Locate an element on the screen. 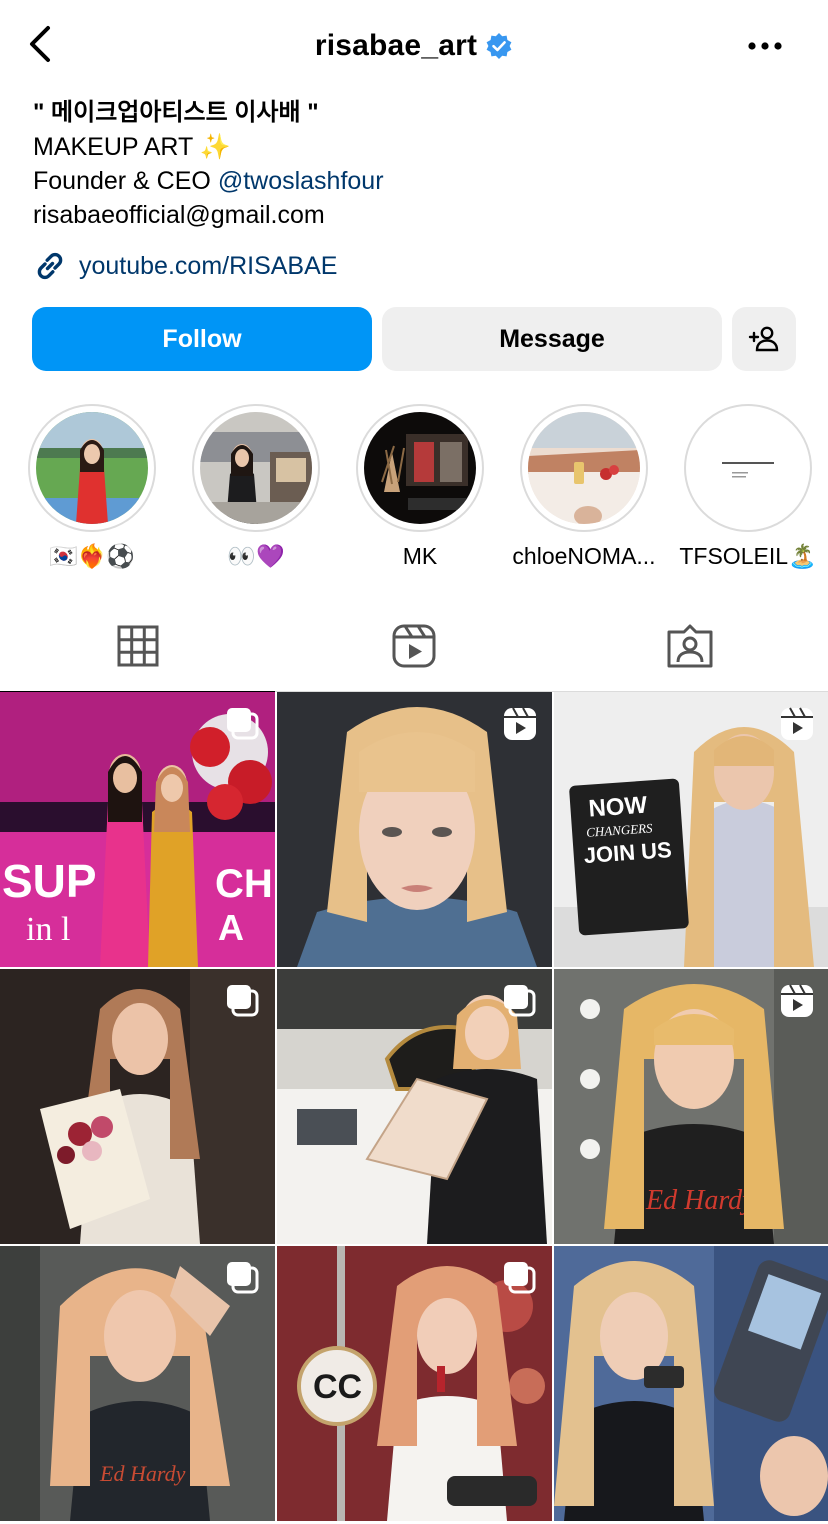 The image size is (828, 1524). link-icon is located at coordinates (50, 266).